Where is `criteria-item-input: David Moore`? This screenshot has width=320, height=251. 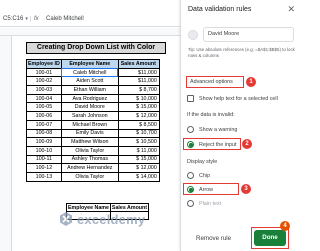
criteria-item-input: David Moore is located at coordinates (248, 34).